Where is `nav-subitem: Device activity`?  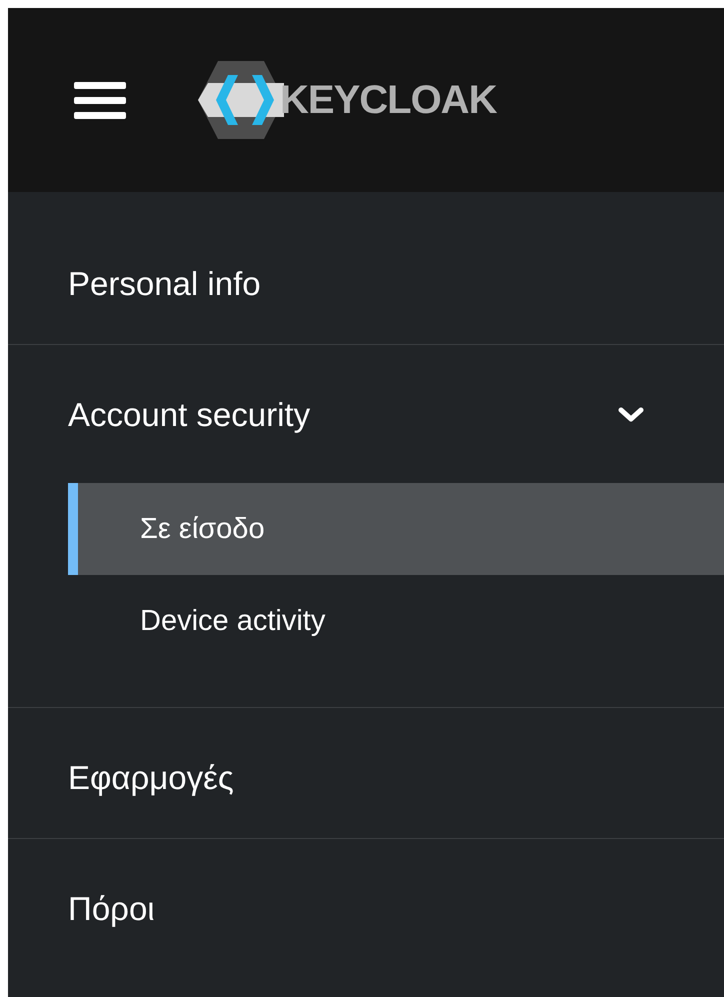
nav-subitem: Device activity is located at coordinates (396, 621).